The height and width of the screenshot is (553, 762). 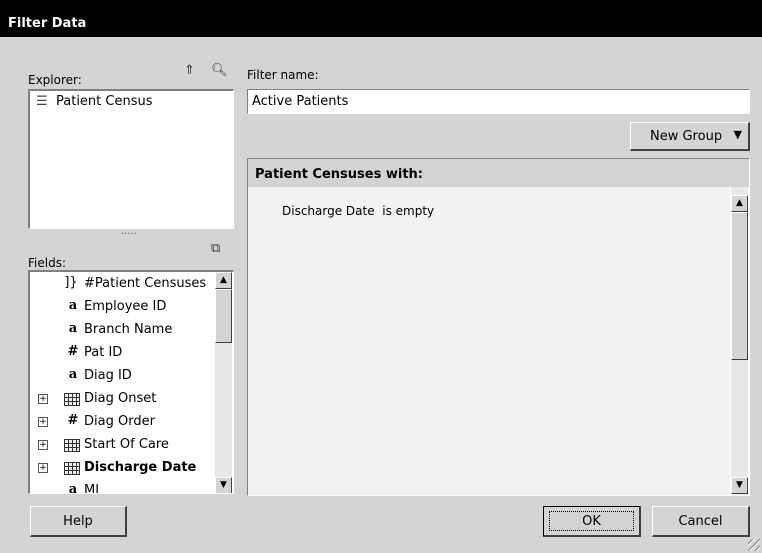 What do you see at coordinates (283, 75) in the screenshot?
I see `filter-name-label: Filter name:` at bounding box center [283, 75].